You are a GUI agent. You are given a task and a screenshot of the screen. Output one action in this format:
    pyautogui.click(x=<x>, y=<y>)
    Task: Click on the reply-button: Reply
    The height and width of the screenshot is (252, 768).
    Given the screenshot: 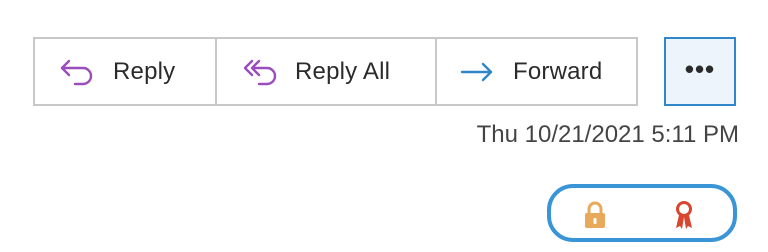 What is the action you would take?
    pyautogui.click(x=125, y=71)
    